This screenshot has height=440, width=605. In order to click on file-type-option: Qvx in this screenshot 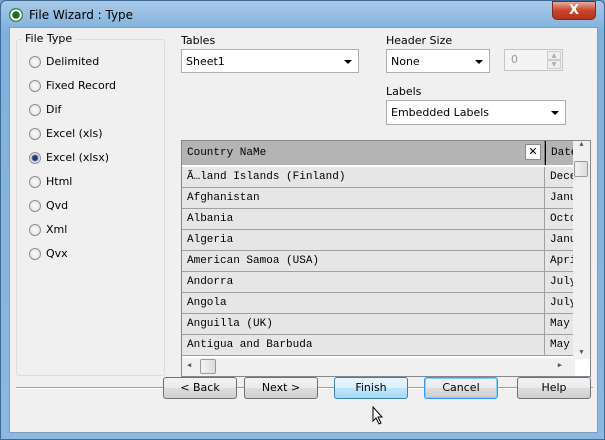, I will do `click(48, 253)`.